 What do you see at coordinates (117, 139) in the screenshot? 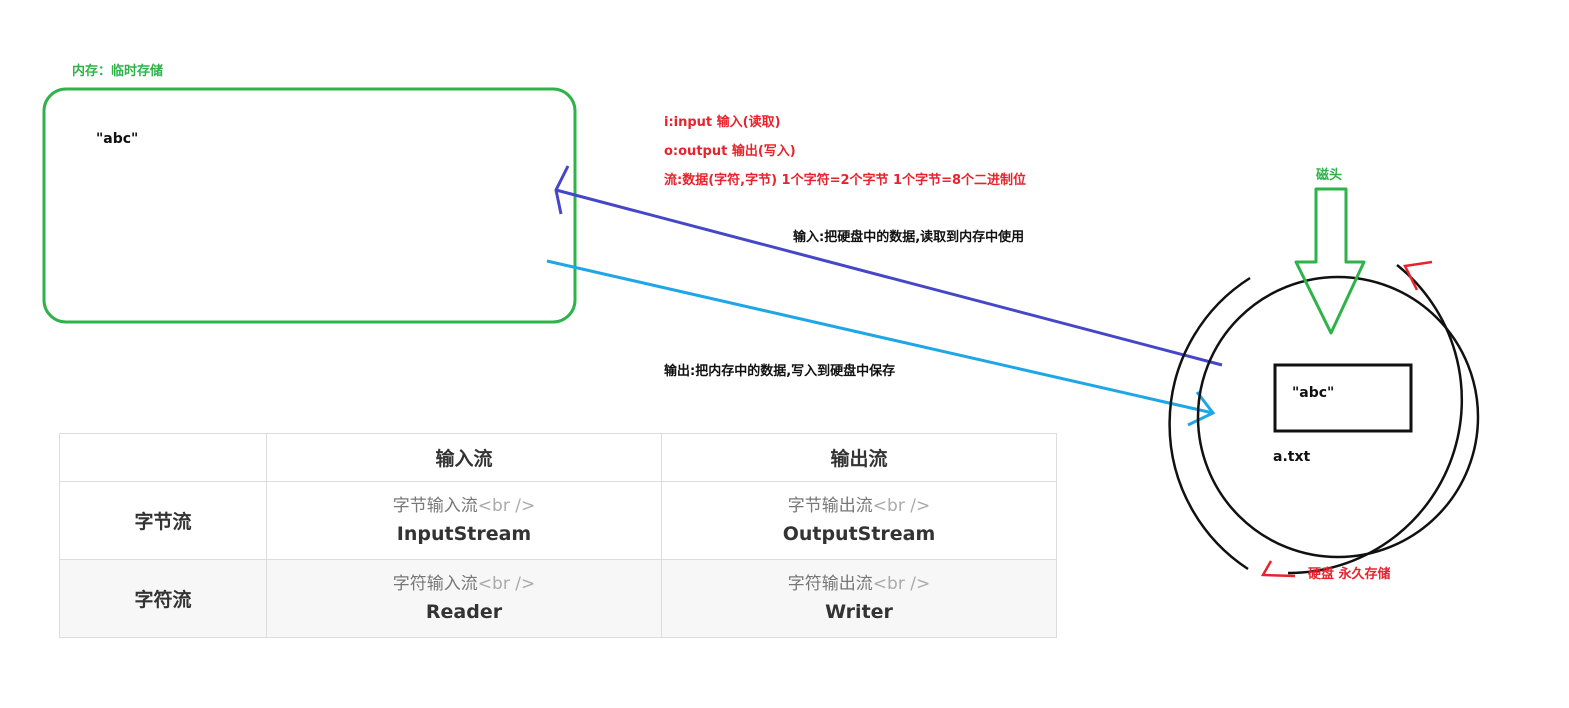
I see `memory-value: "abc"` at bounding box center [117, 139].